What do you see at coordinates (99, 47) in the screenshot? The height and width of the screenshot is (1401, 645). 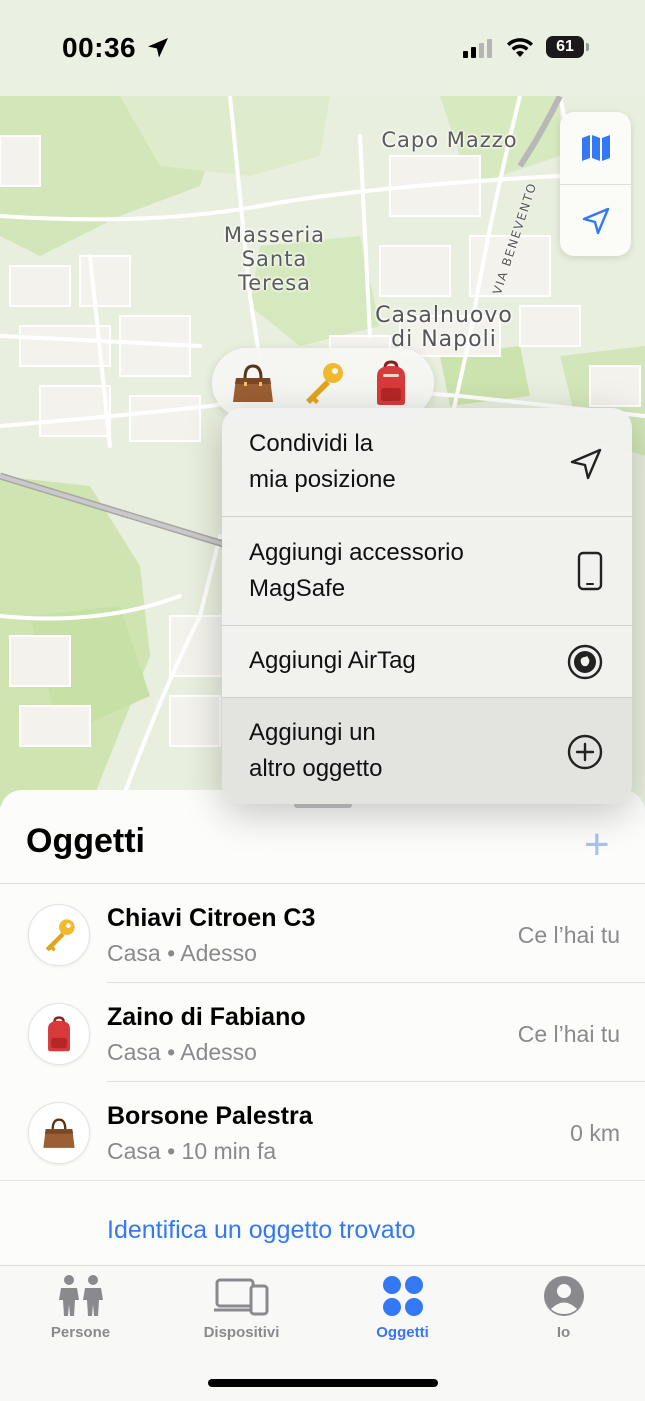 I see `status-time: 00:36` at bounding box center [99, 47].